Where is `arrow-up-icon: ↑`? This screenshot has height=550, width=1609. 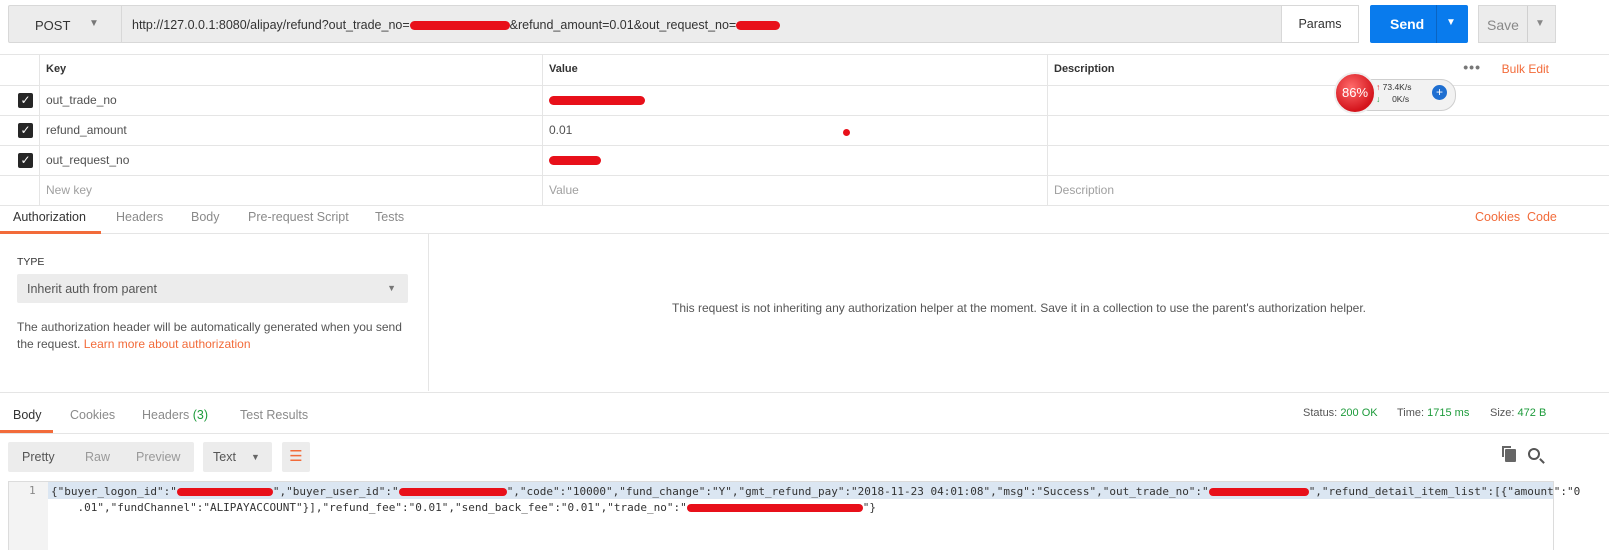 arrow-up-icon: ↑ is located at coordinates (1378, 87).